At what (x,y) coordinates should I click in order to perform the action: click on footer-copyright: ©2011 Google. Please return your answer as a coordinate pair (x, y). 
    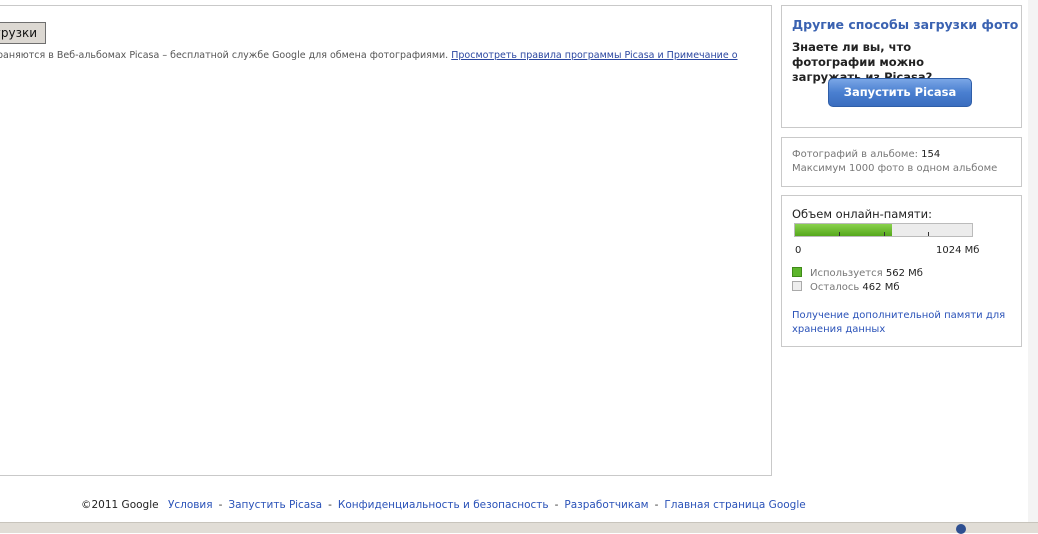
    Looking at the image, I should click on (120, 505).